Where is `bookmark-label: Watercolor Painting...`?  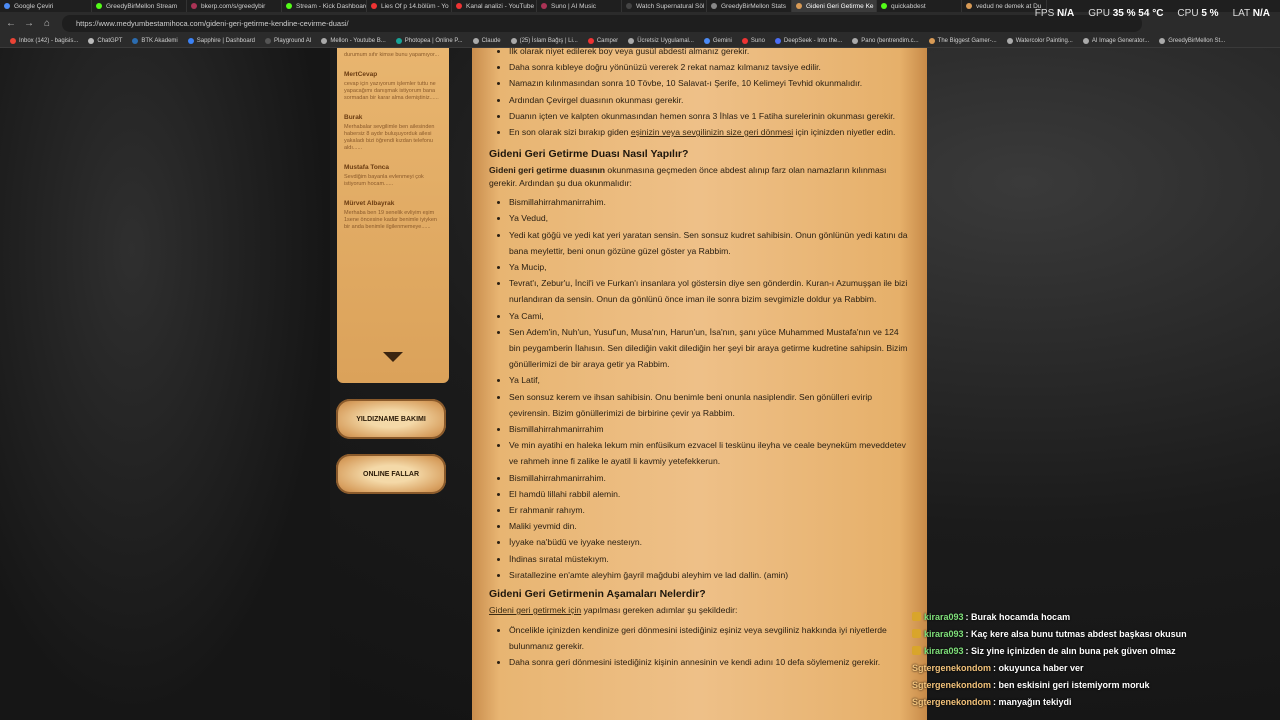
bookmark-label: Watercolor Painting... is located at coordinates (1044, 41).